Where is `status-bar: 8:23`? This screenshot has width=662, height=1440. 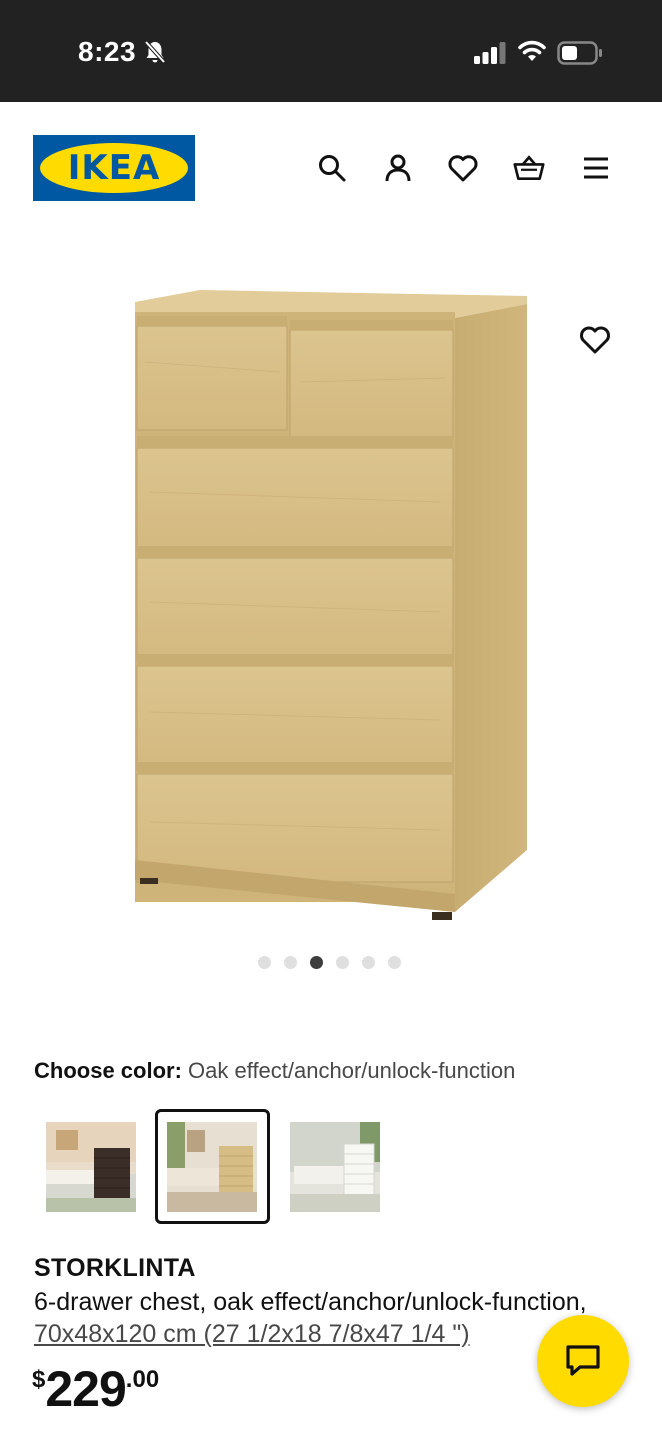
status-bar: 8:23 is located at coordinates (331, 51).